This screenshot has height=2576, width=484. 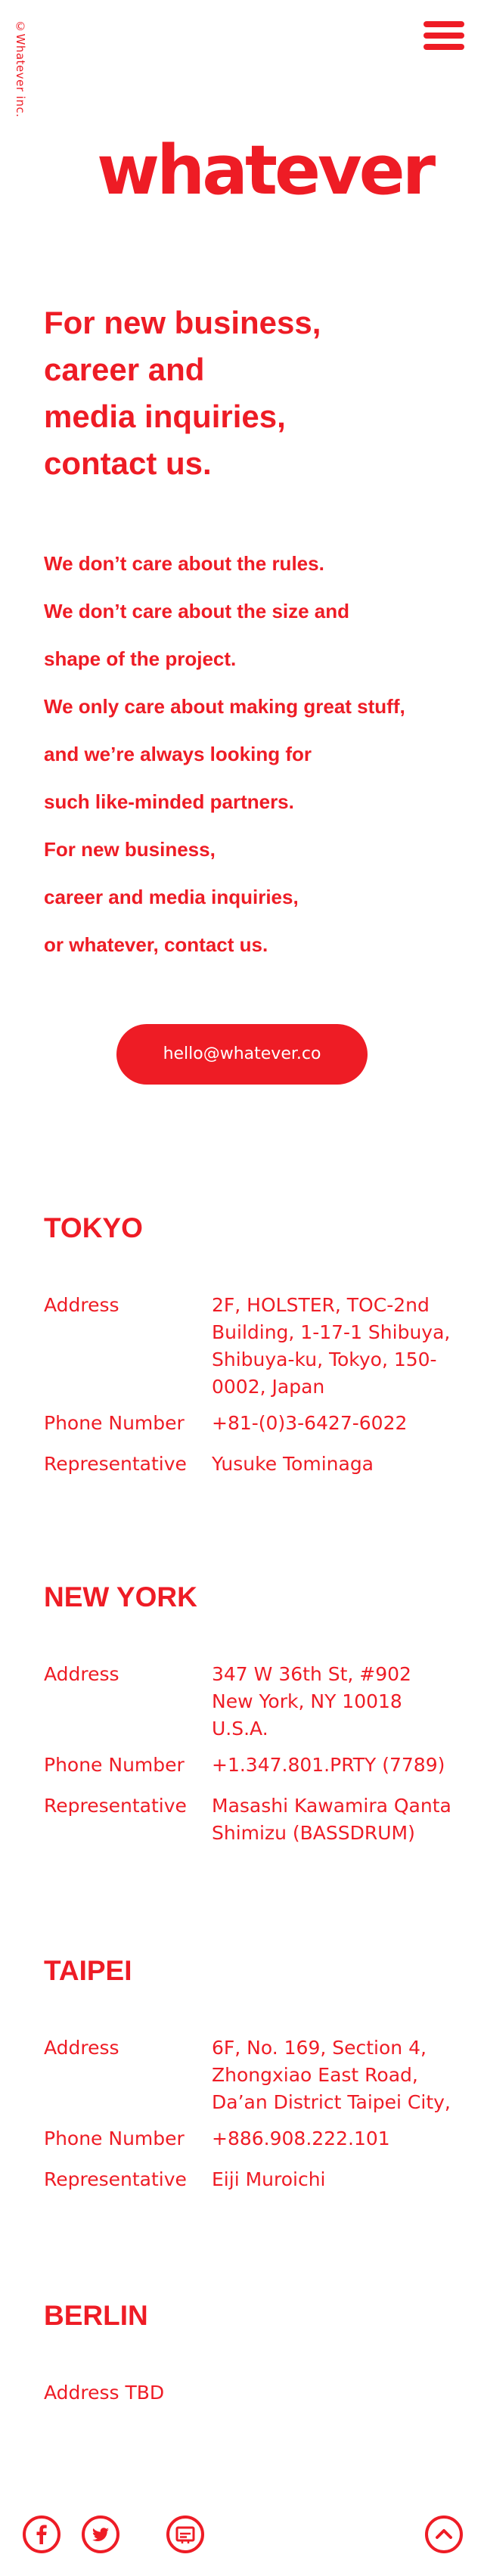 I want to click on body-line: career and media inquiries,, so click(x=171, y=897).